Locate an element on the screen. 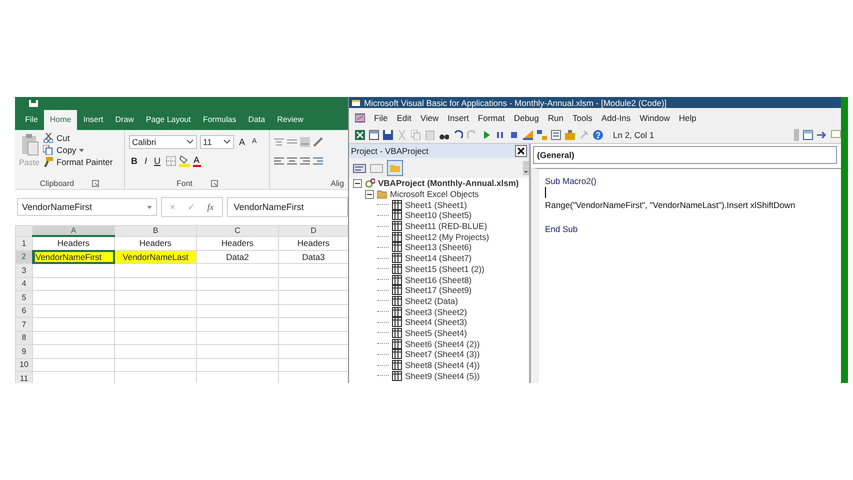 Image resolution: width=853 pixels, height=480 pixels. formula-field: VendorNameFirst is located at coordinates (287, 207).